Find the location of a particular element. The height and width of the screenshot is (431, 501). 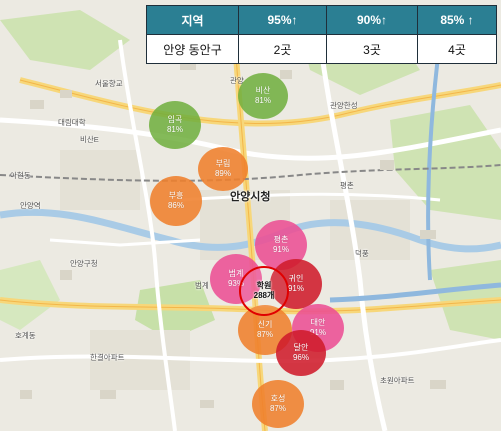

map-label: 덕풍 is located at coordinates (362, 253).